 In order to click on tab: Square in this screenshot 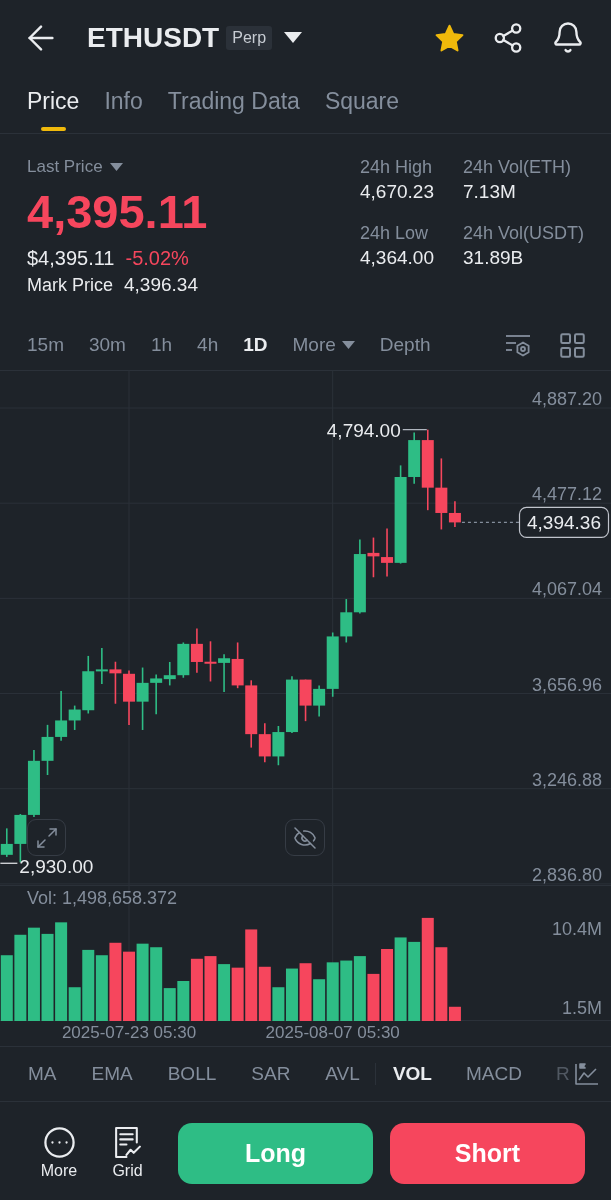, I will do `click(362, 104)`.